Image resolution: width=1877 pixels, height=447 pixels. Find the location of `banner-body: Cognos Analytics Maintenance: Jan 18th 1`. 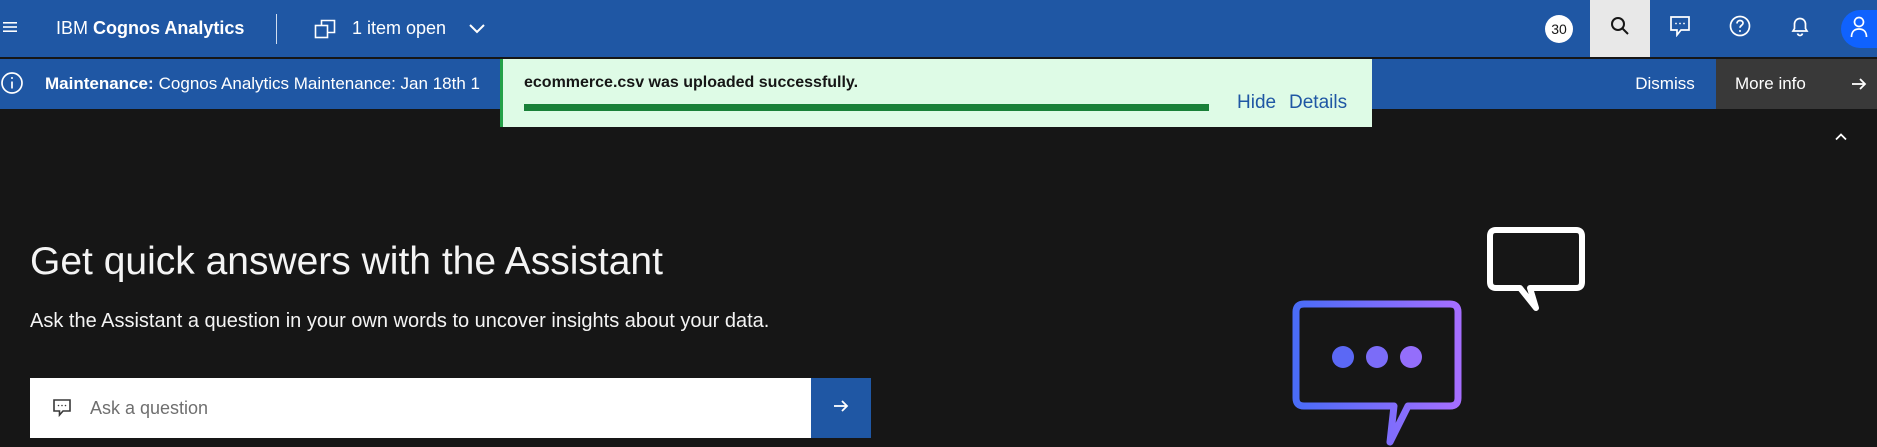

banner-body: Cognos Analytics Maintenance: Jan 18th 1 is located at coordinates (319, 83).